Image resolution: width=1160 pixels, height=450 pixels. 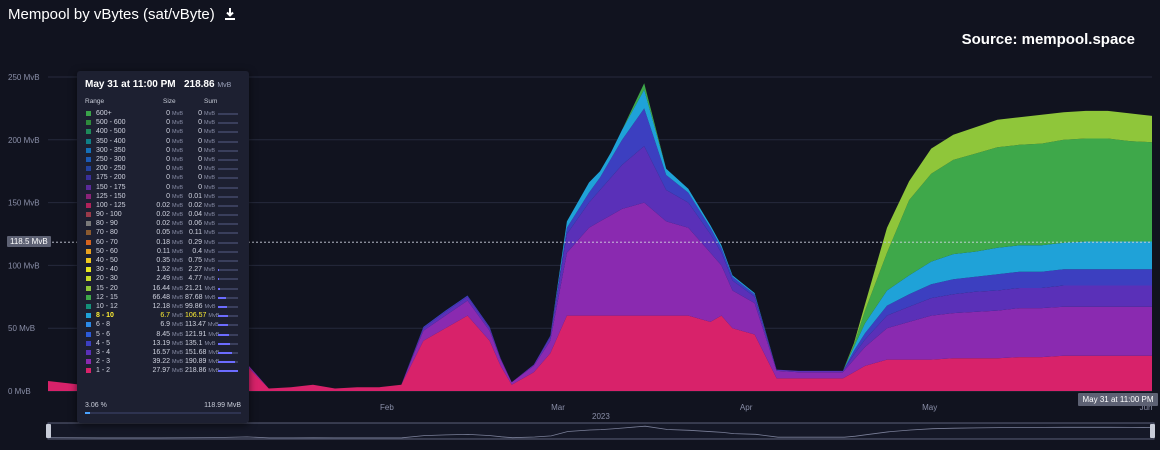 I want to click on tooltip-row: 10 - 12 12.18 MvB 99.86 MvB, so click(x=165, y=306).